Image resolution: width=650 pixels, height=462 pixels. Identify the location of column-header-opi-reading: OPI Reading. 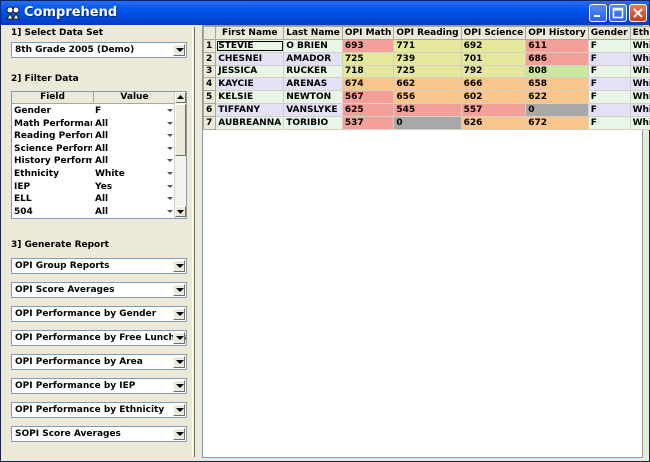
(427, 33).